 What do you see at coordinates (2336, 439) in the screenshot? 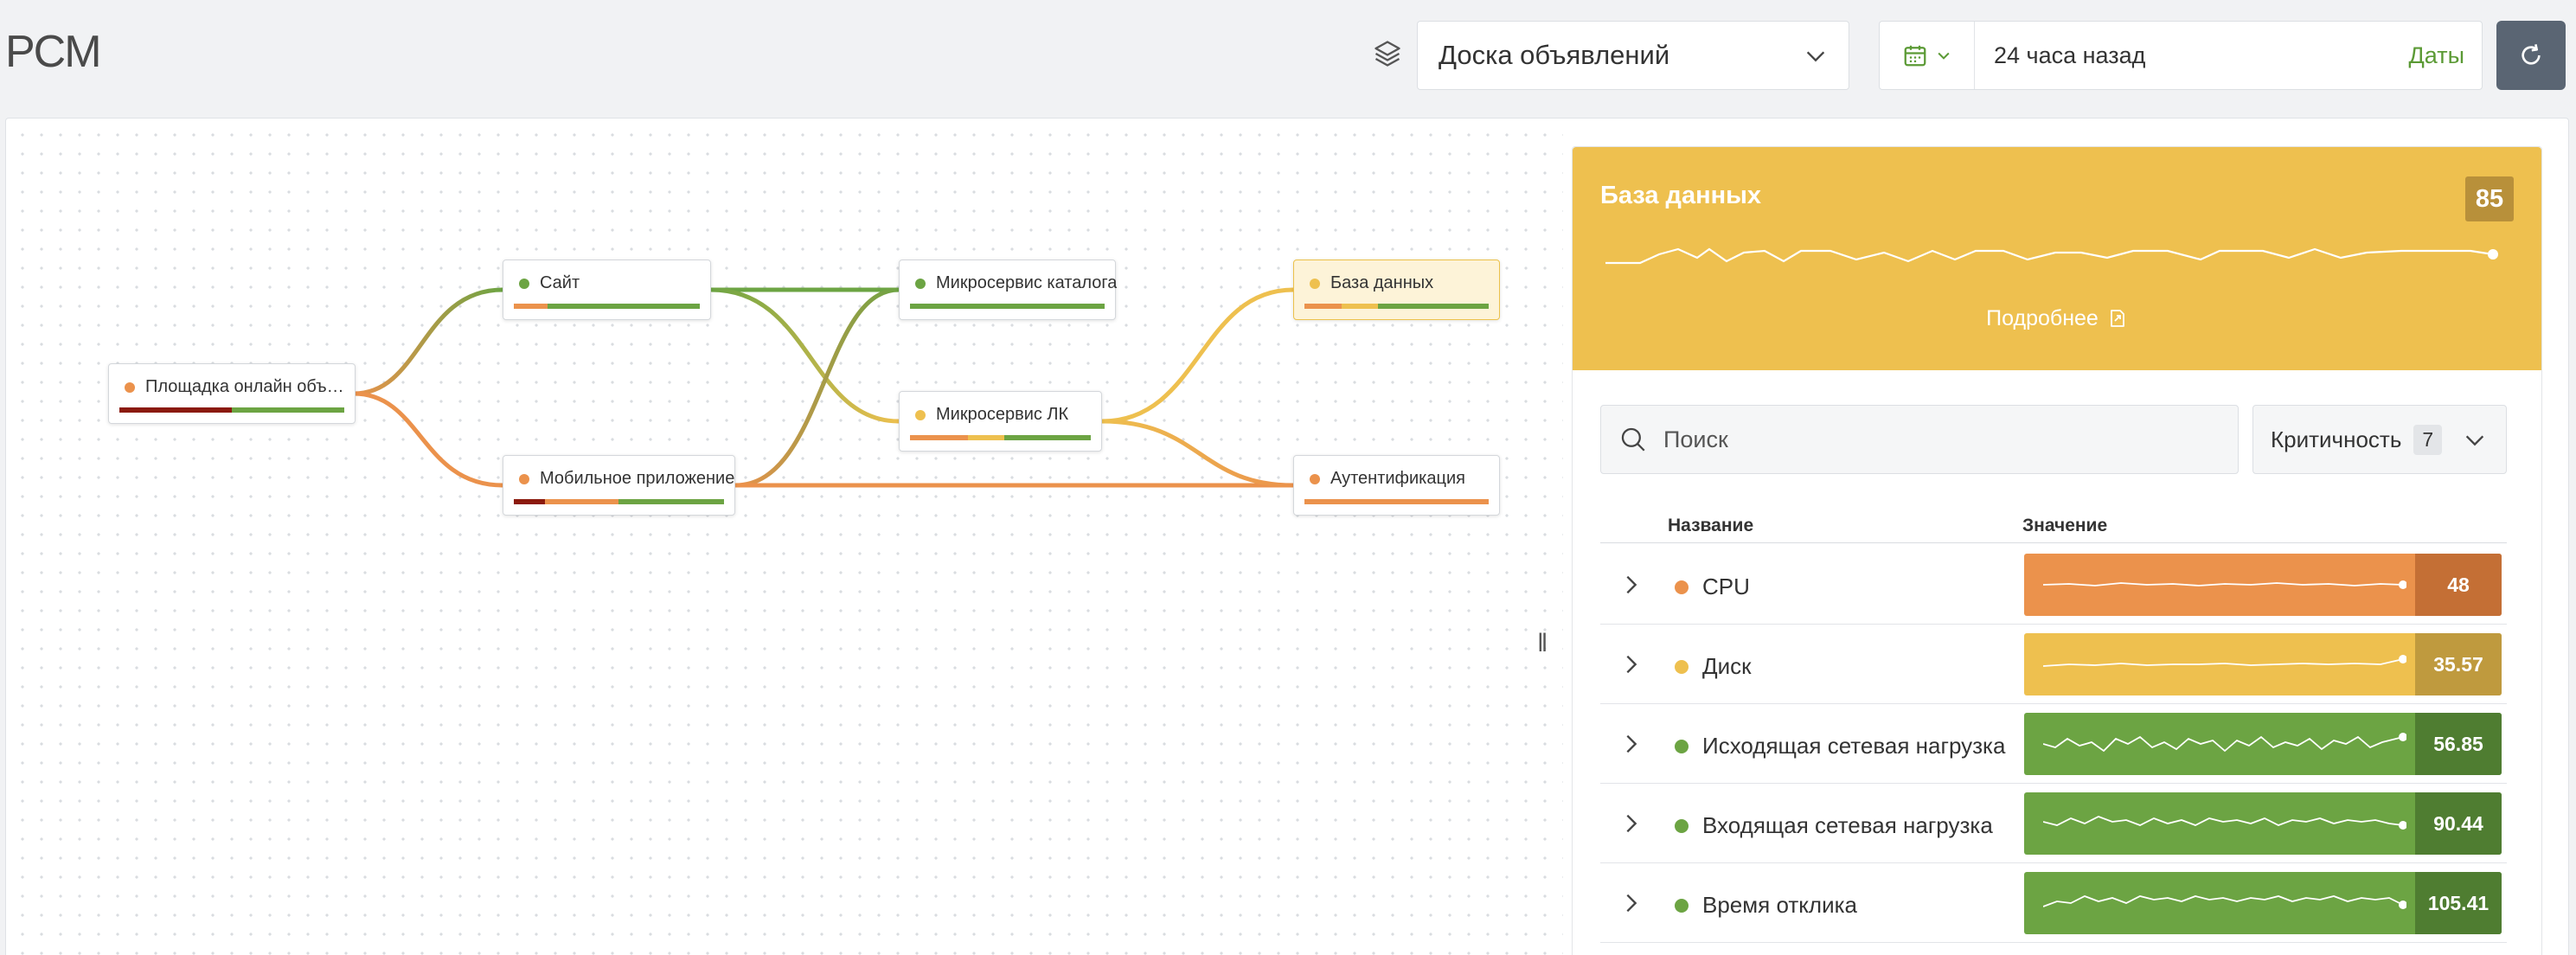
I see `criticality-label: Критичность` at bounding box center [2336, 439].